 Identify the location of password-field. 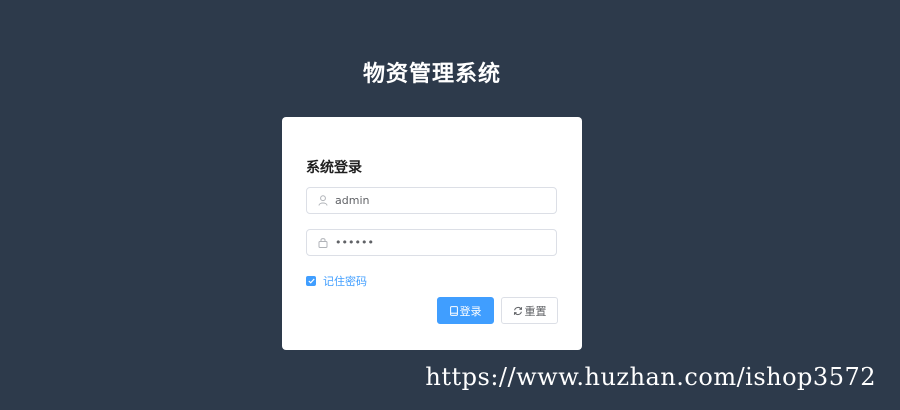
(431, 242).